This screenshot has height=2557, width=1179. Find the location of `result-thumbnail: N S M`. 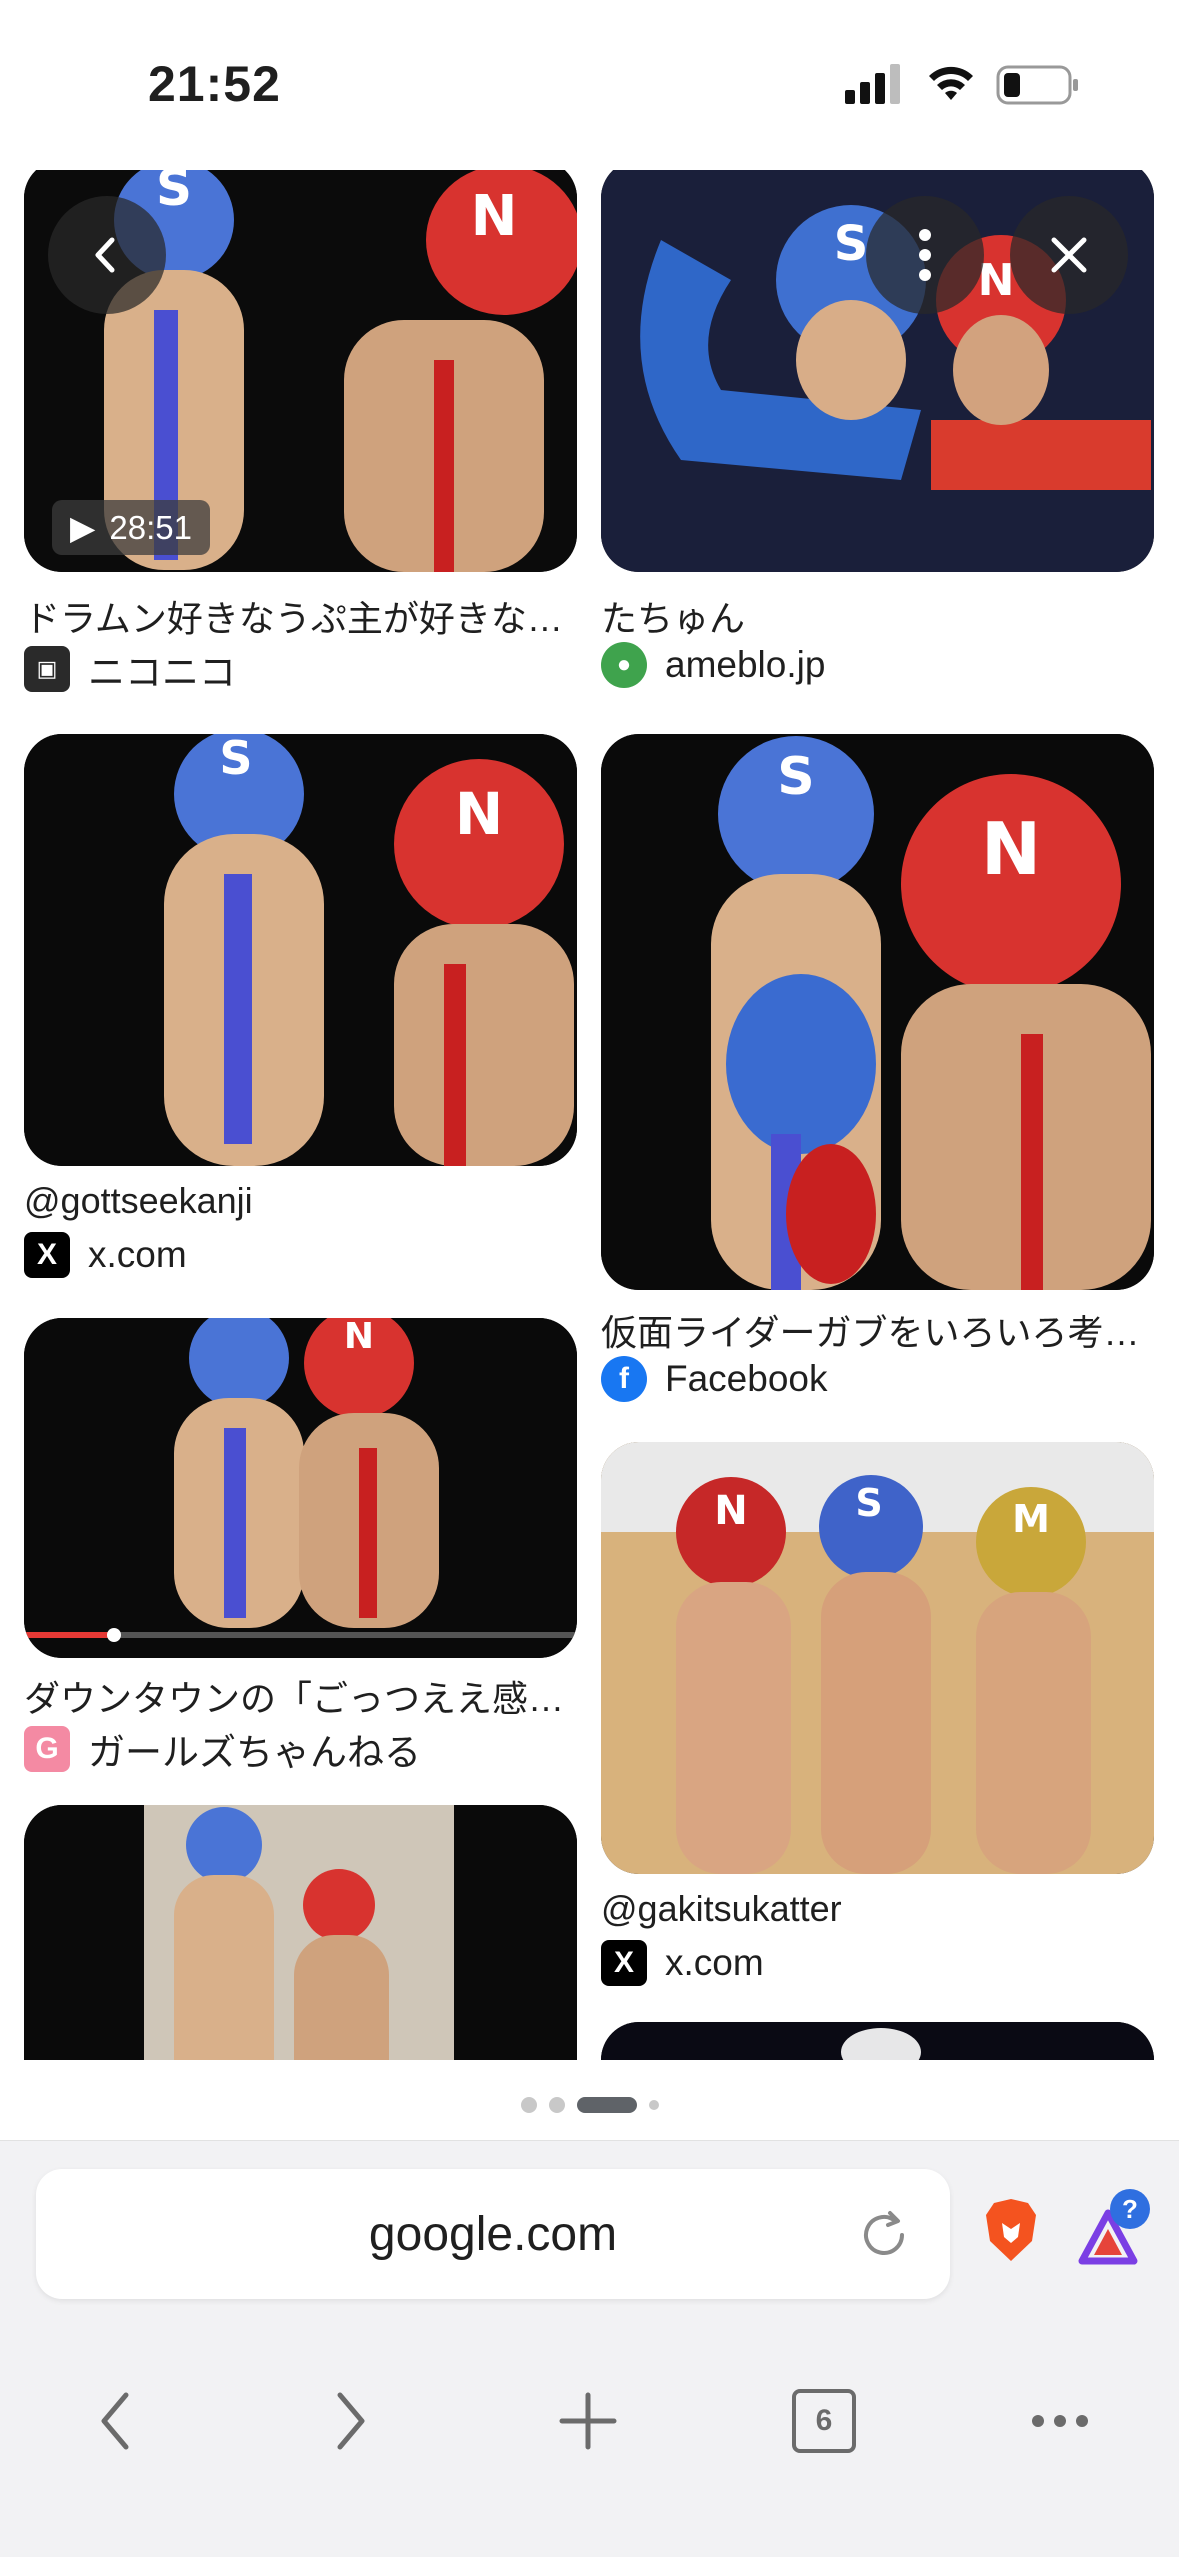

result-thumbnail: N S M is located at coordinates (877, 1658).